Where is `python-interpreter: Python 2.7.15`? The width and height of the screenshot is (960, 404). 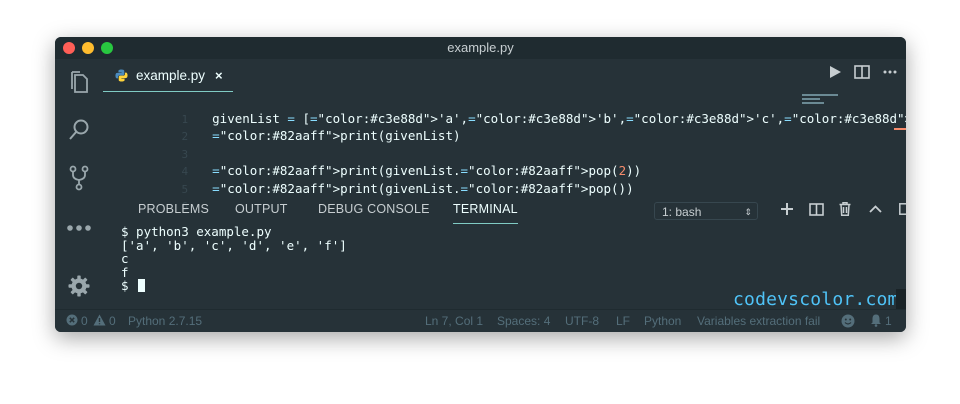 python-interpreter: Python 2.7.15 is located at coordinates (165, 321).